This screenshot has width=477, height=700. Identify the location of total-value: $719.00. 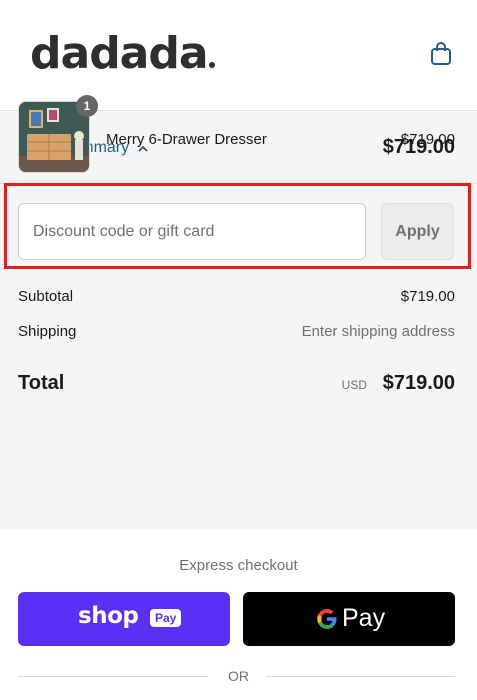
(418, 383).